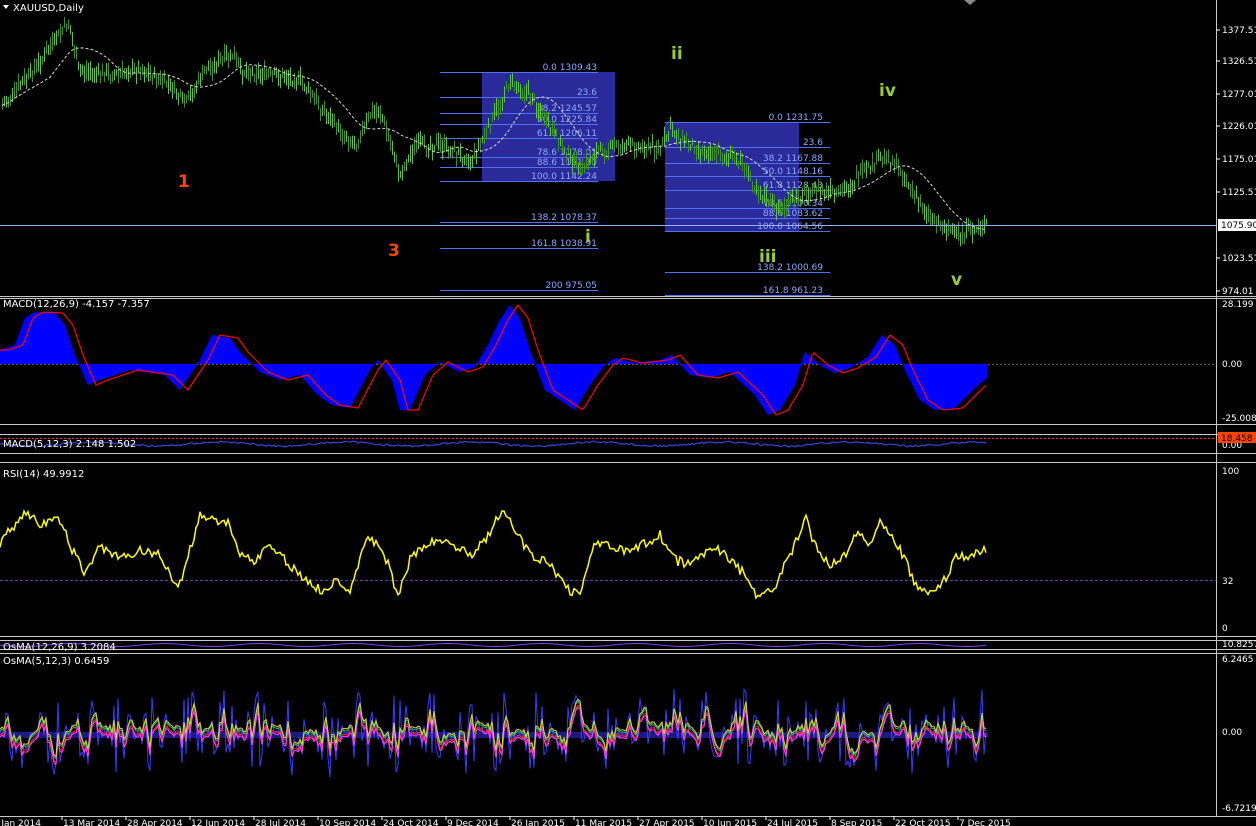  What do you see at coordinates (796, 118) in the screenshot?
I see `fib2-level-label: 0.0 1231.75` at bounding box center [796, 118].